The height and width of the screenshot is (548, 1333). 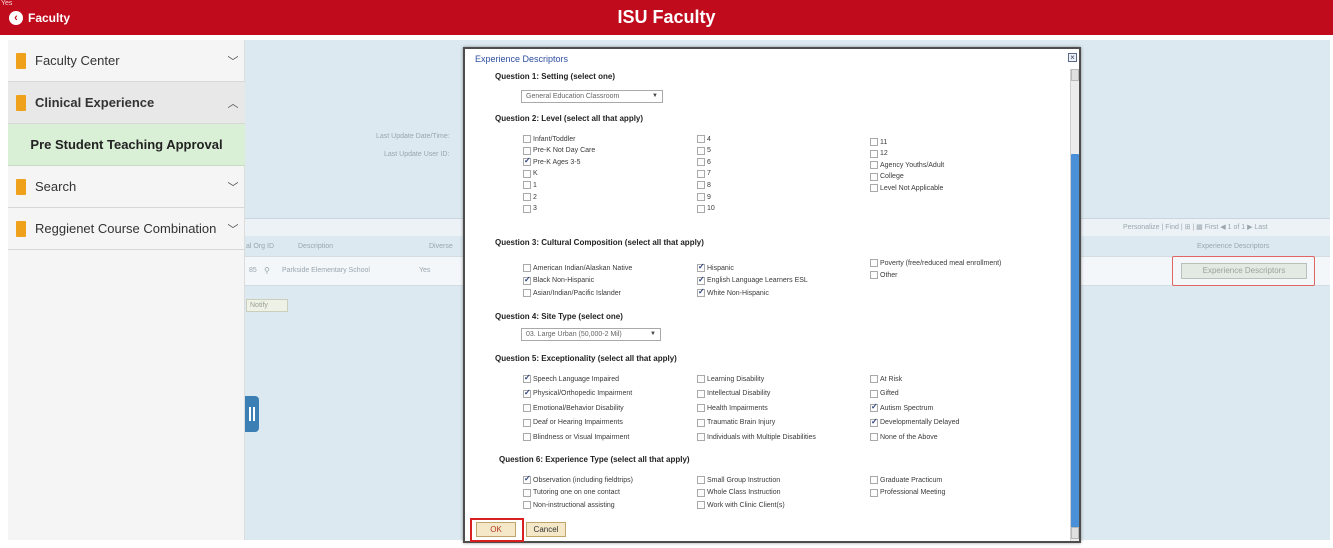 I want to click on checkbox-option: 10, so click(x=706, y=209).